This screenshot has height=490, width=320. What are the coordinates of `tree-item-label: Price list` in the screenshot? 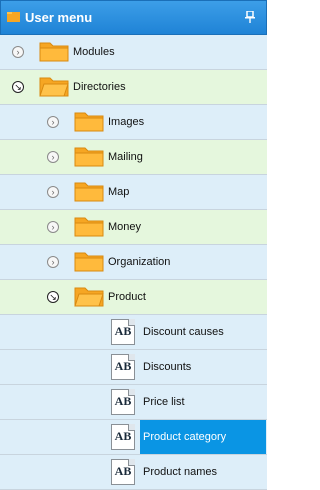 It's located at (164, 402).